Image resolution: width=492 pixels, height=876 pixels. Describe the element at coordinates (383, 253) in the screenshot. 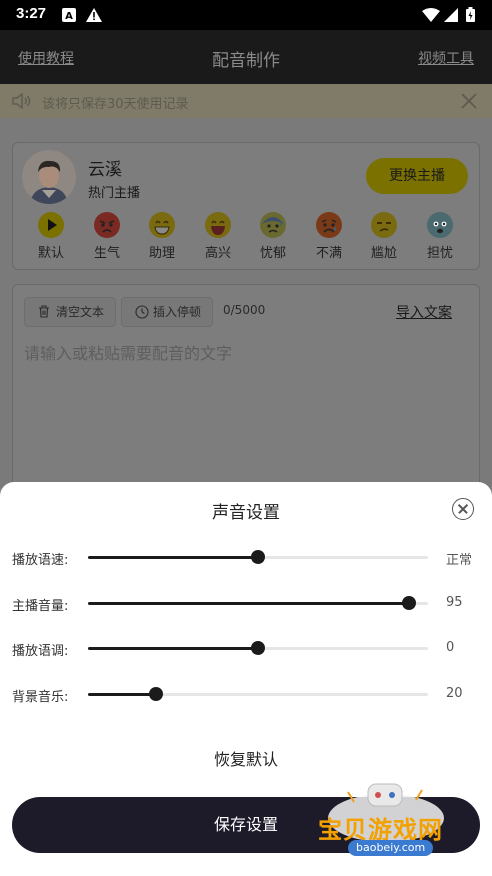

I see `emotion-label: 尴尬` at that location.